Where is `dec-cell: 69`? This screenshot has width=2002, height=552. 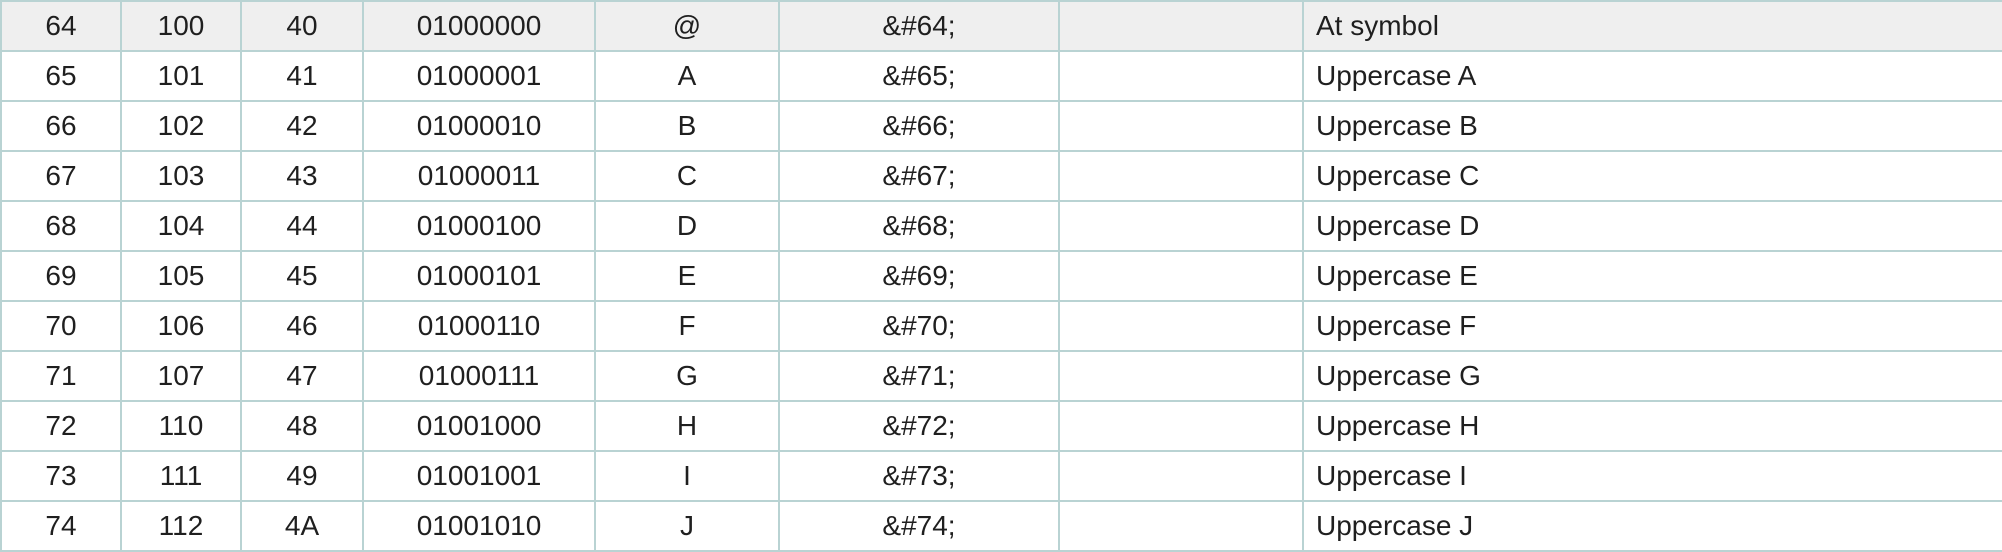
dec-cell: 69 is located at coordinates (61, 276).